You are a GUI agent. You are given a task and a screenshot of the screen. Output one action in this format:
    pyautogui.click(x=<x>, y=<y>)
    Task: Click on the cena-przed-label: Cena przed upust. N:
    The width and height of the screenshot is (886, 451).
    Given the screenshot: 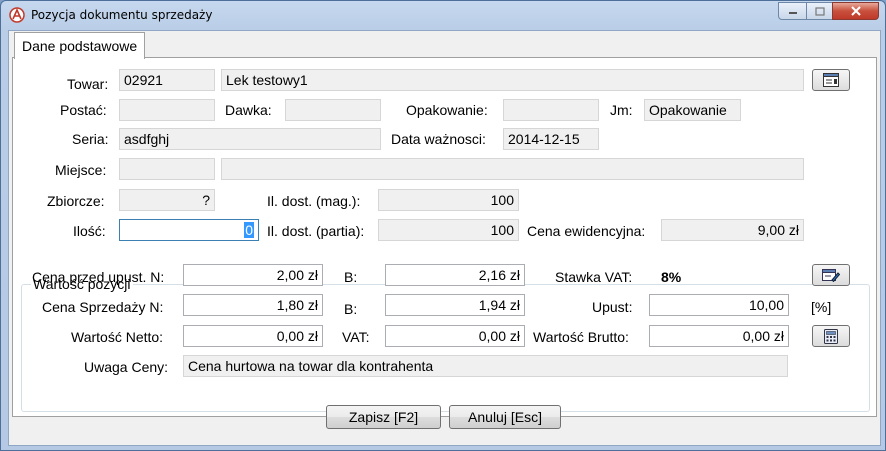 What is the action you would take?
    pyautogui.click(x=98, y=277)
    